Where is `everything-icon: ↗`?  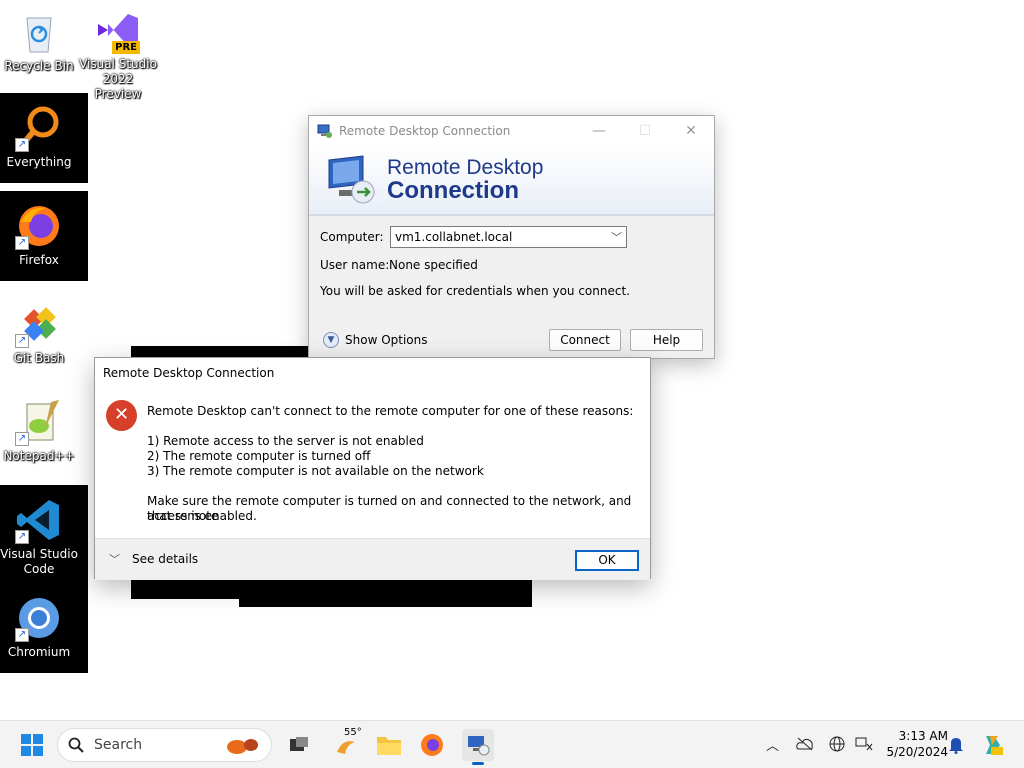 everything-icon: ↗ is located at coordinates (39, 128).